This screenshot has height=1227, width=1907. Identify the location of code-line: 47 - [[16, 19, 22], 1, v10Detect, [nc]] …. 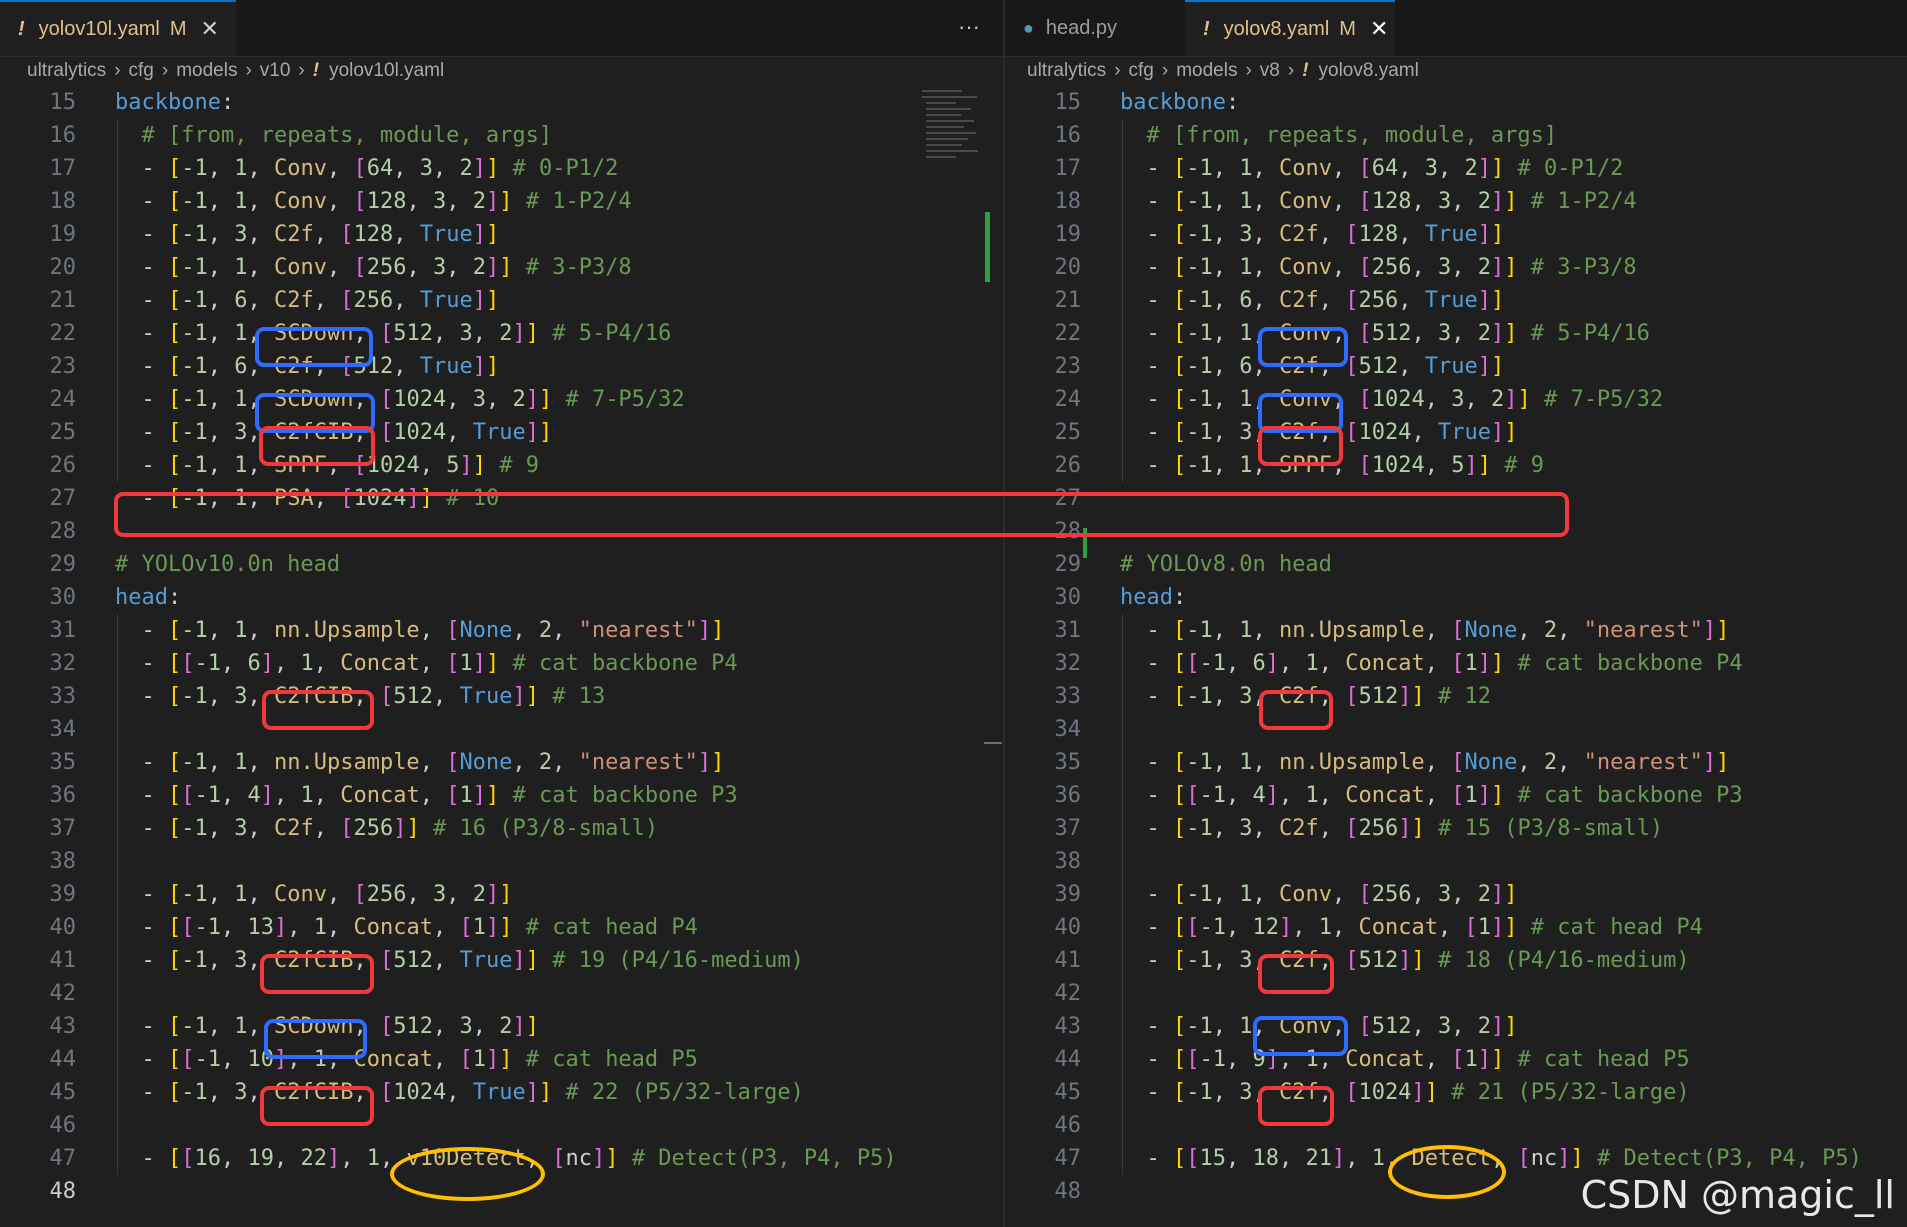
(501, 1158).